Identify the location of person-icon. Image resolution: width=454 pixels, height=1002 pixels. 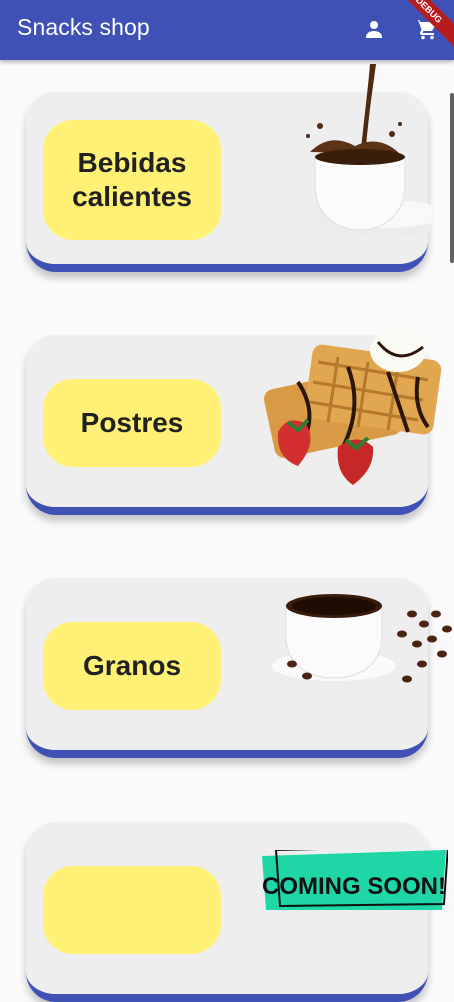
(374, 29).